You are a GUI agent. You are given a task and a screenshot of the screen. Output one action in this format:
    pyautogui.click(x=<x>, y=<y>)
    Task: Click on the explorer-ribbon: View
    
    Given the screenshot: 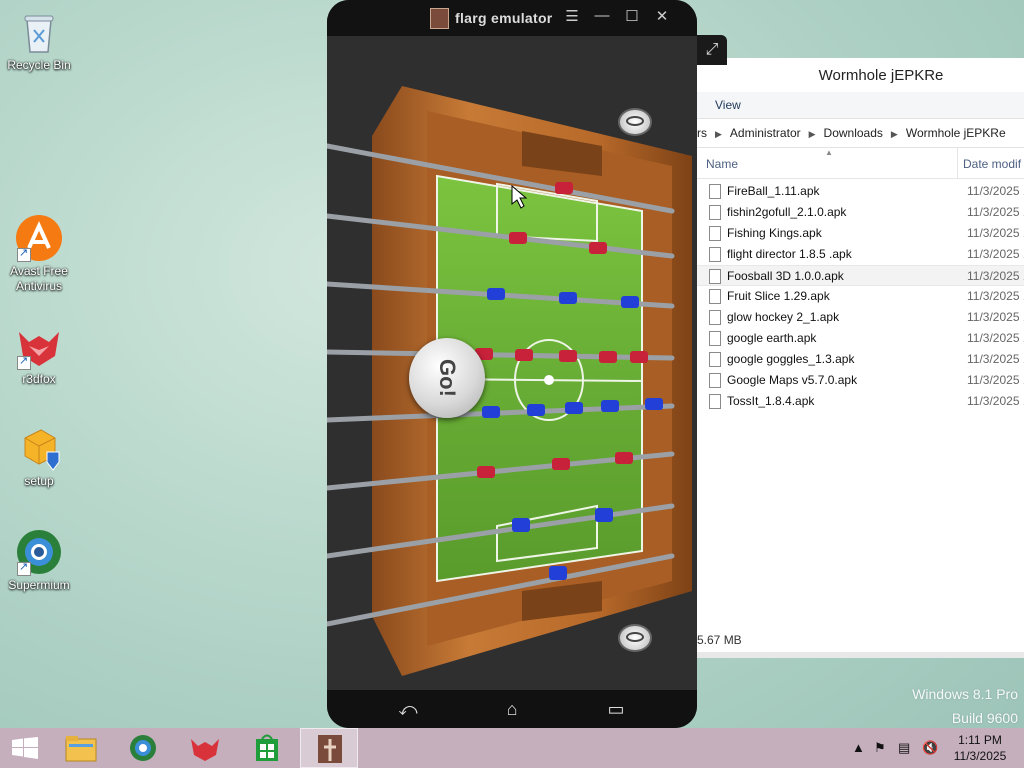 What is the action you would take?
    pyautogui.click(x=860, y=105)
    